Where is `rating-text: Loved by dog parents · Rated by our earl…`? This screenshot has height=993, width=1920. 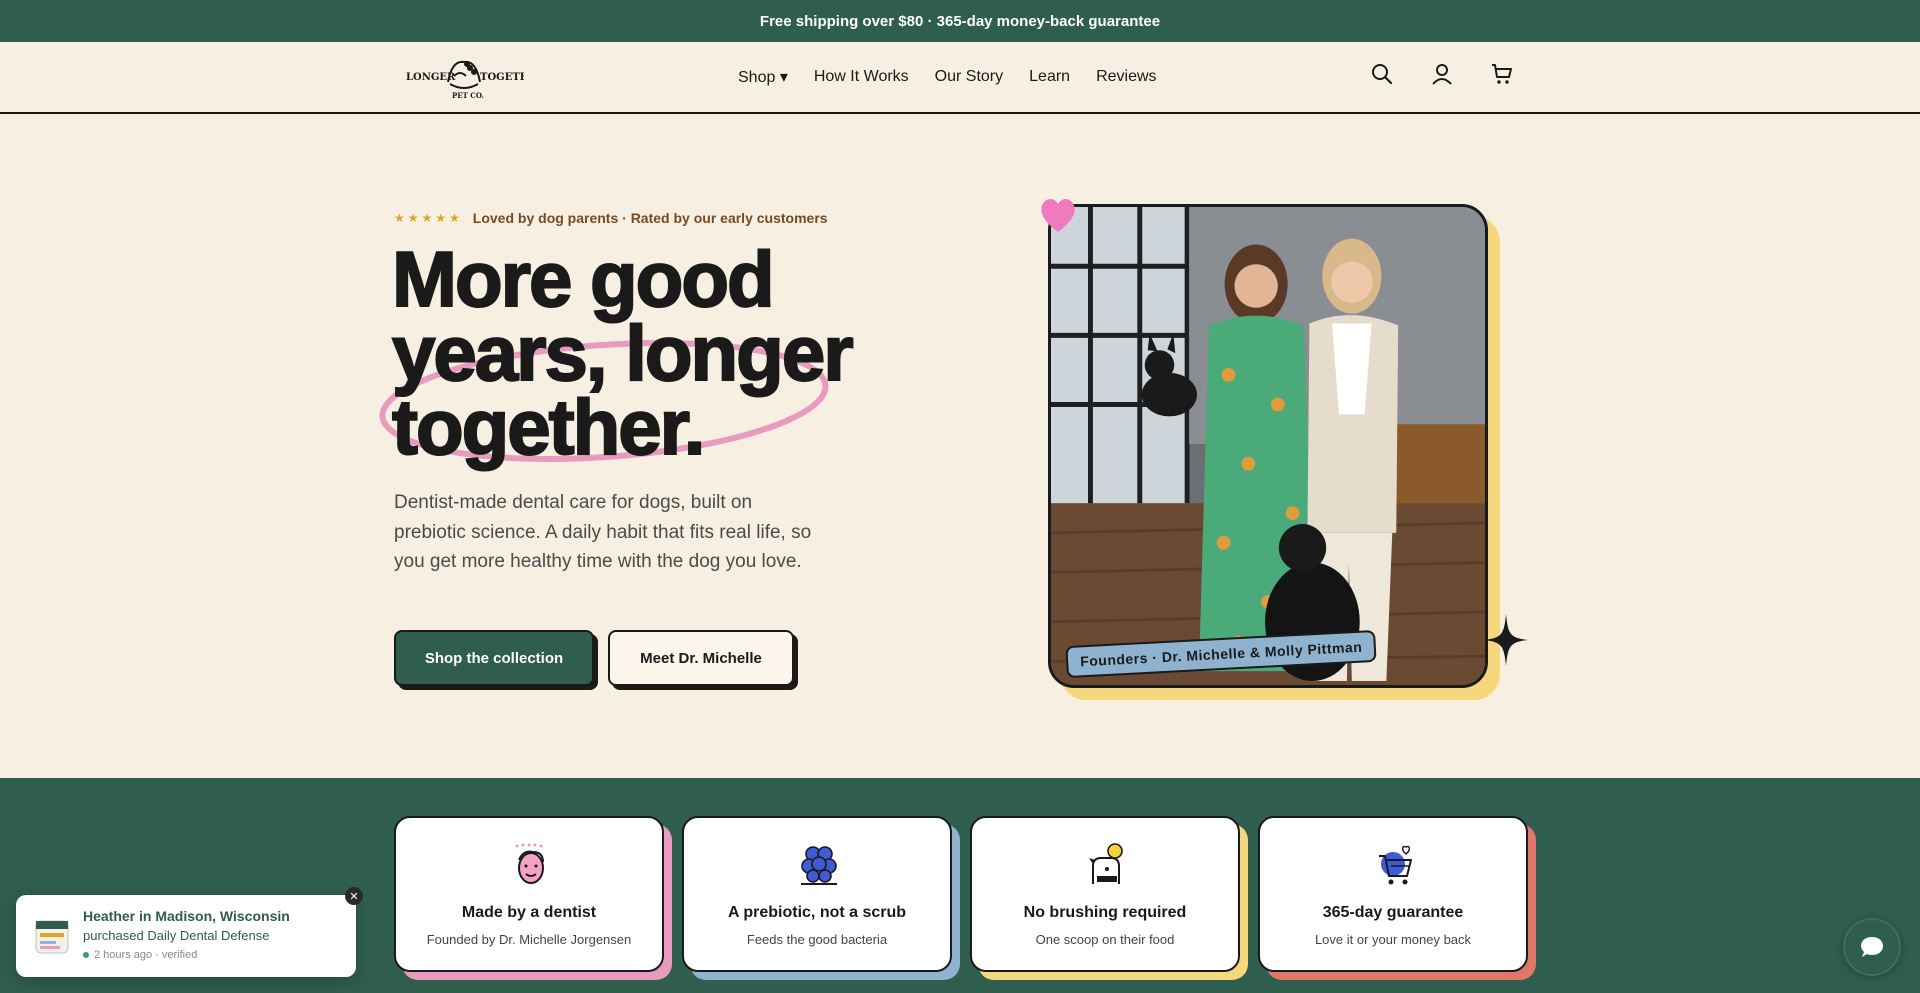 rating-text: Loved by dog parents · Rated by our earl… is located at coordinates (650, 218).